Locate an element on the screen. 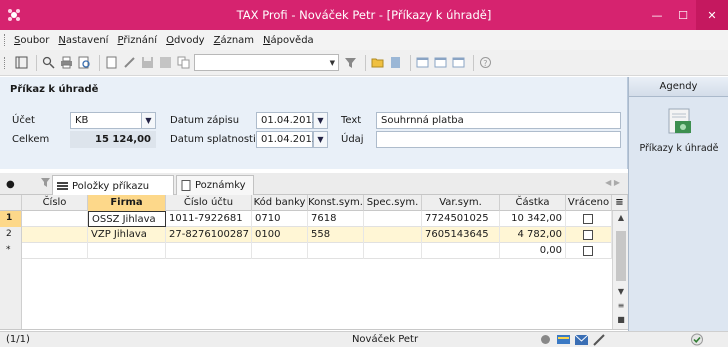 This screenshot has height=347, width=728. filter-clear-icon is located at coordinates (45, 184).